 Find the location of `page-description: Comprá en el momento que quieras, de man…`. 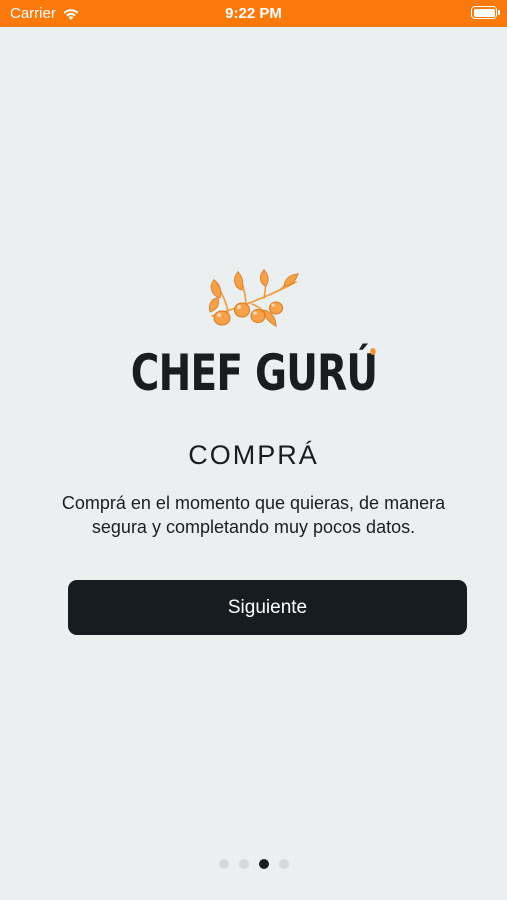

page-description: Comprá en el momento que quieras, de man… is located at coordinates (253, 515).